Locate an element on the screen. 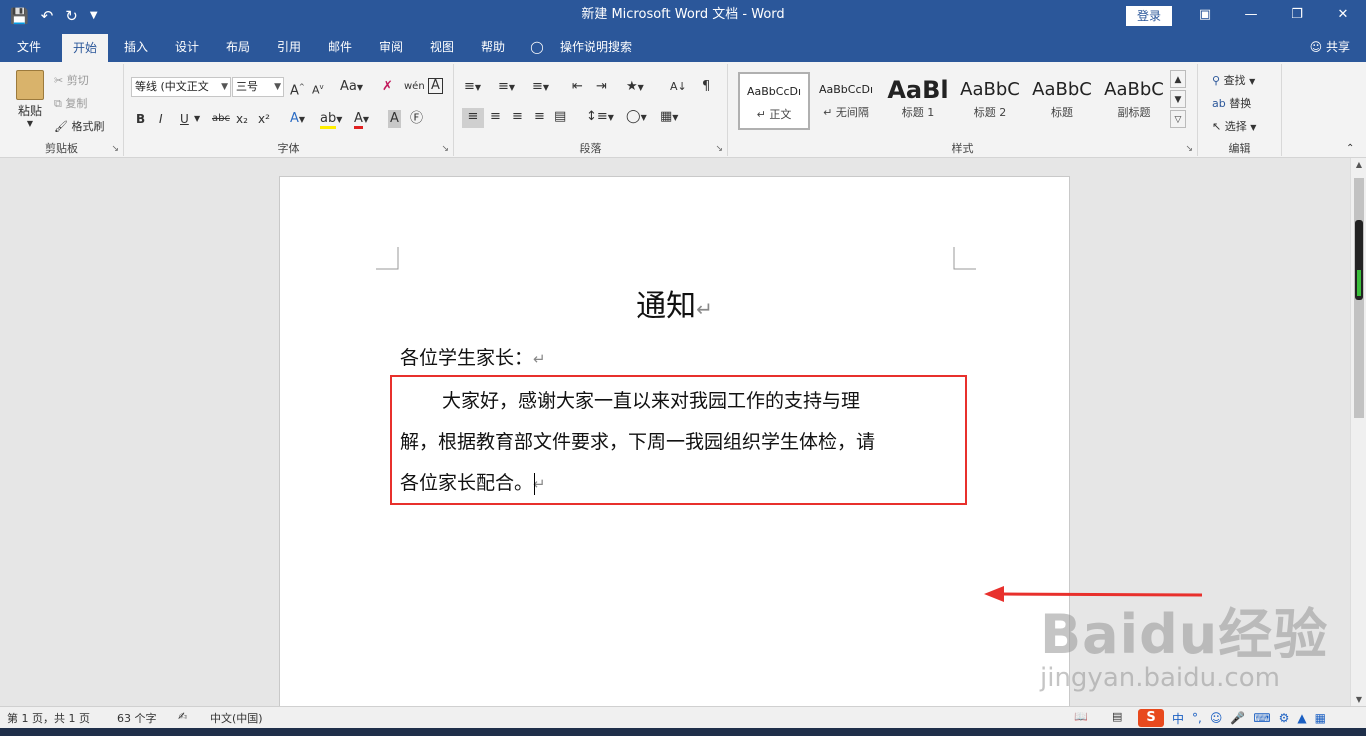 The height and width of the screenshot is (736, 1366). borders-icon: ▦▼ is located at coordinates (669, 117).